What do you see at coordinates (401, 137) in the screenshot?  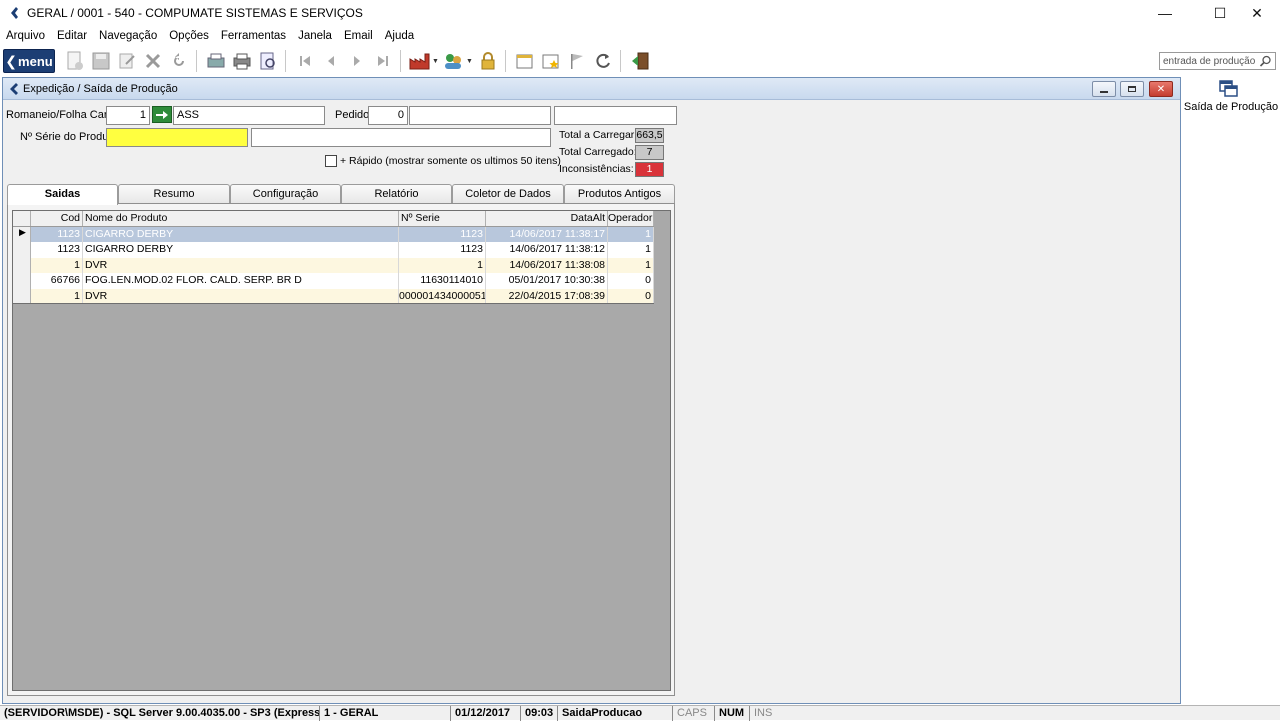 I see `serie-description` at bounding box center [401, 137].